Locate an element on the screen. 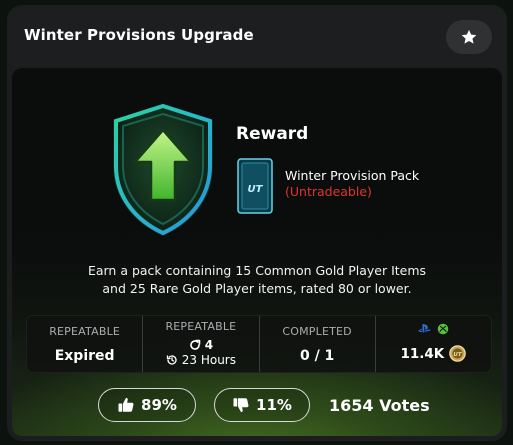  thumbs-down-icon is located at coordinates (241, 405).